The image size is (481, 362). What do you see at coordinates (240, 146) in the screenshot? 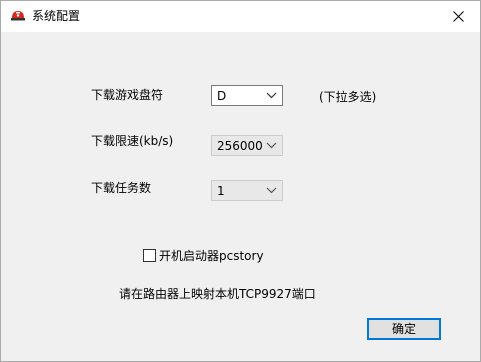
I see `speed-limit-value: 256000` at bounding box center [240, 146].